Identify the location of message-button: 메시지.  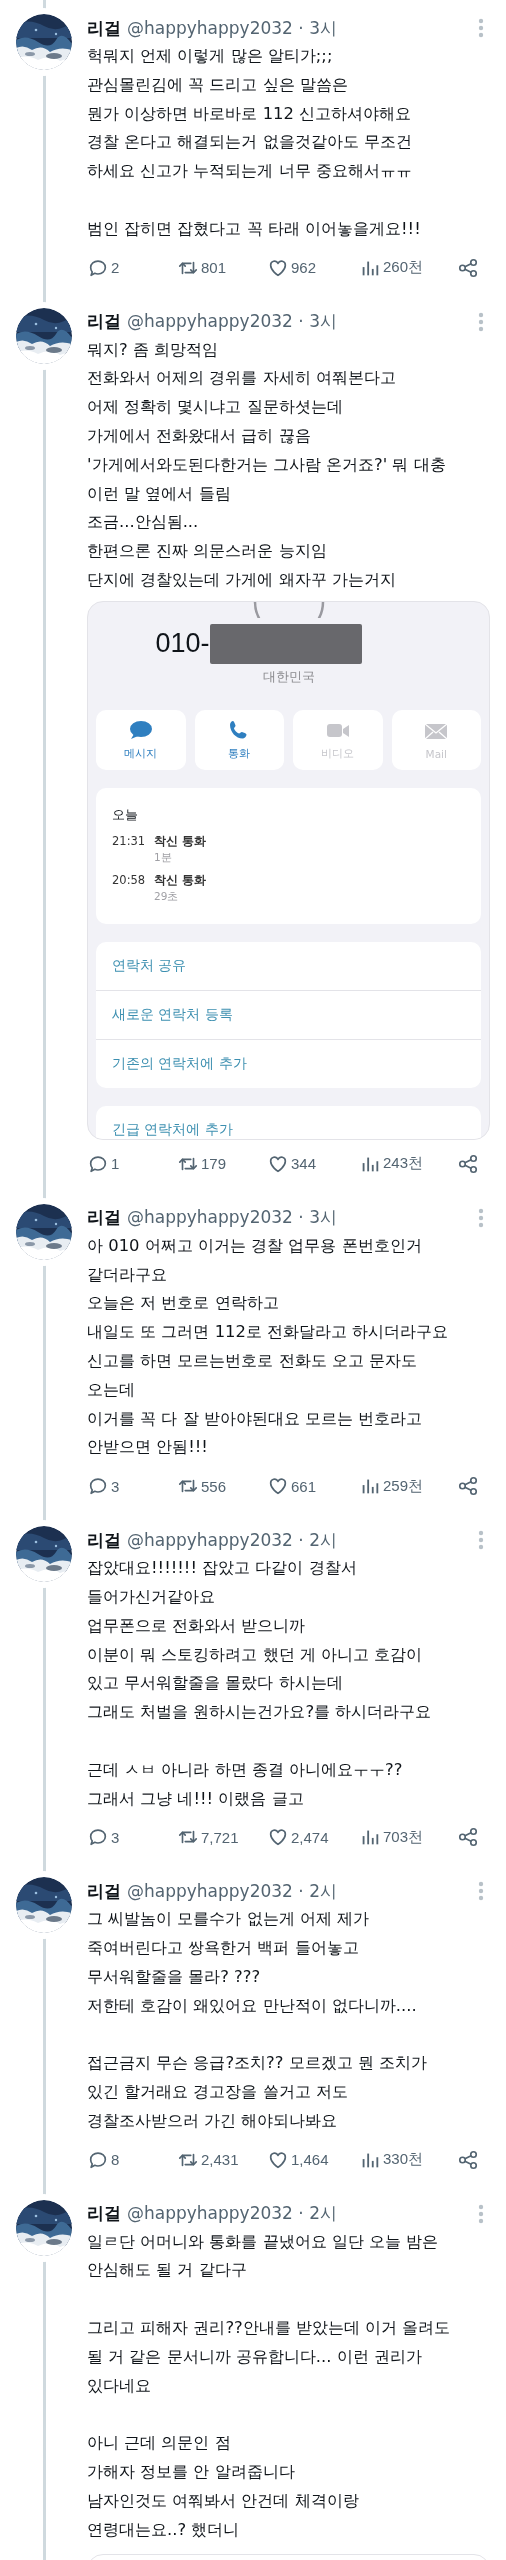
(141, 739).